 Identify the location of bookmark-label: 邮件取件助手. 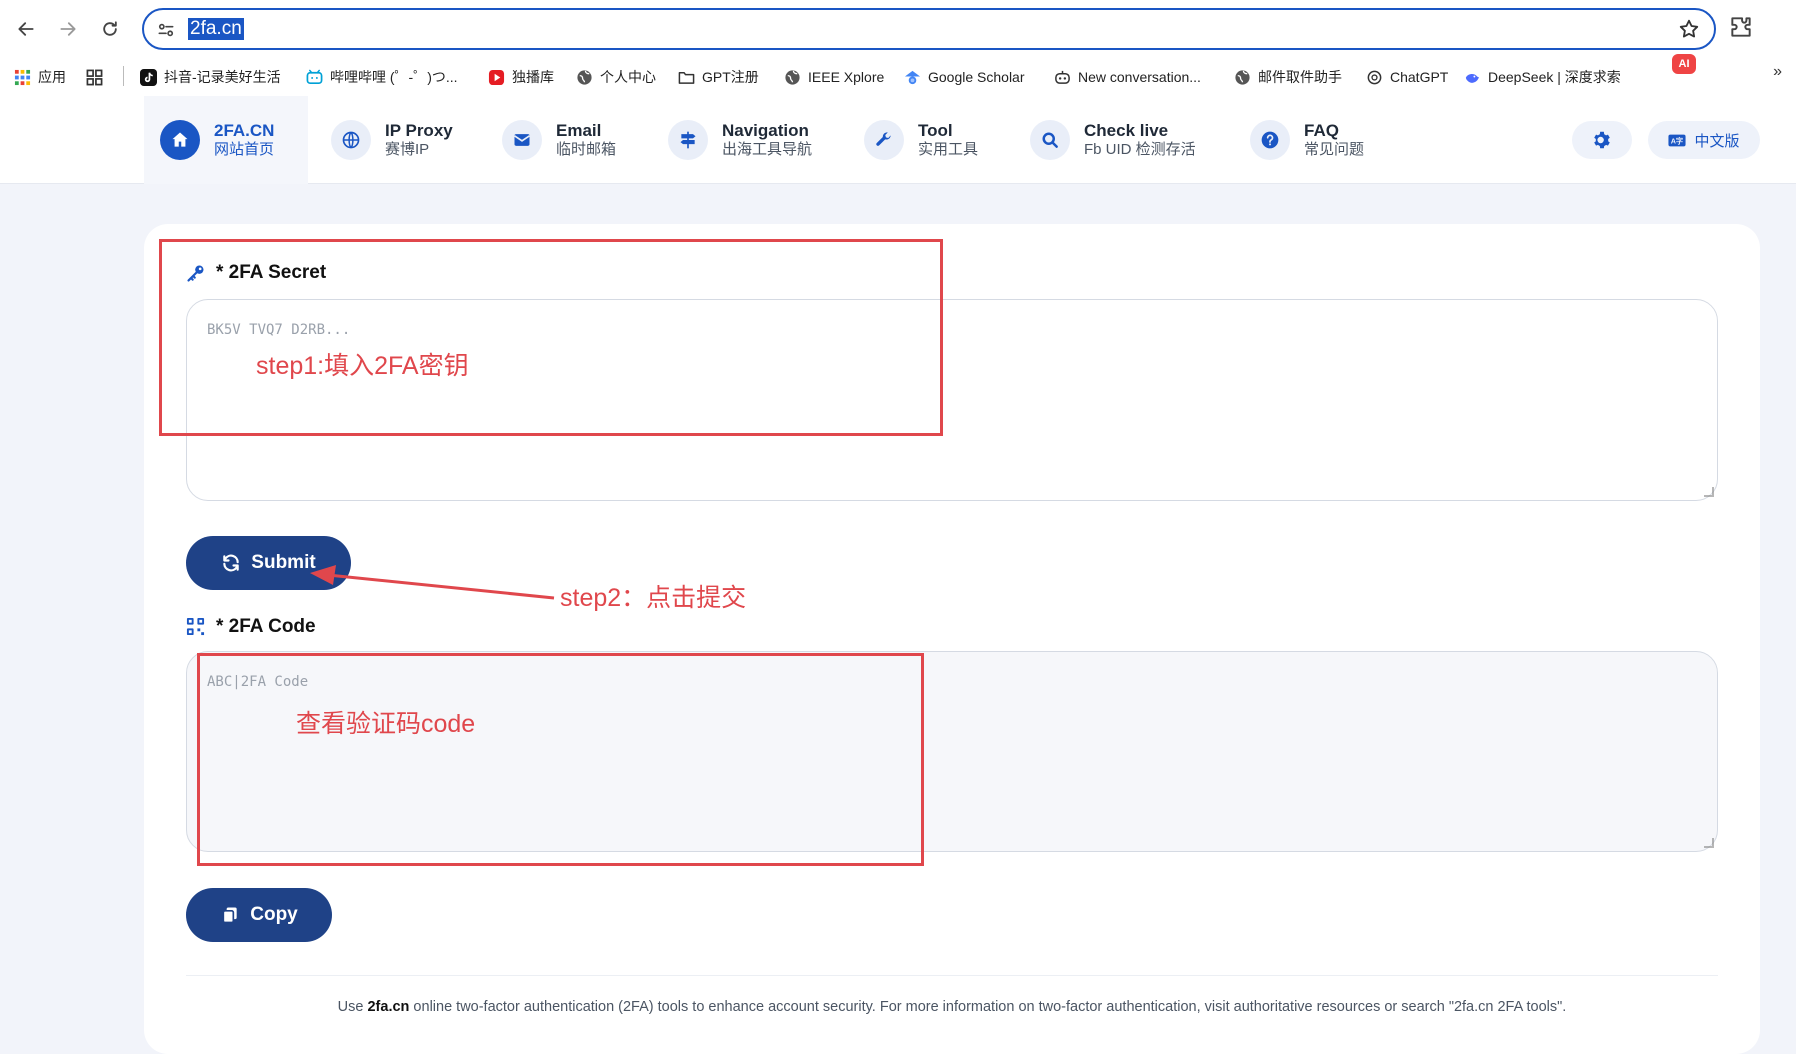
(1300, 77).